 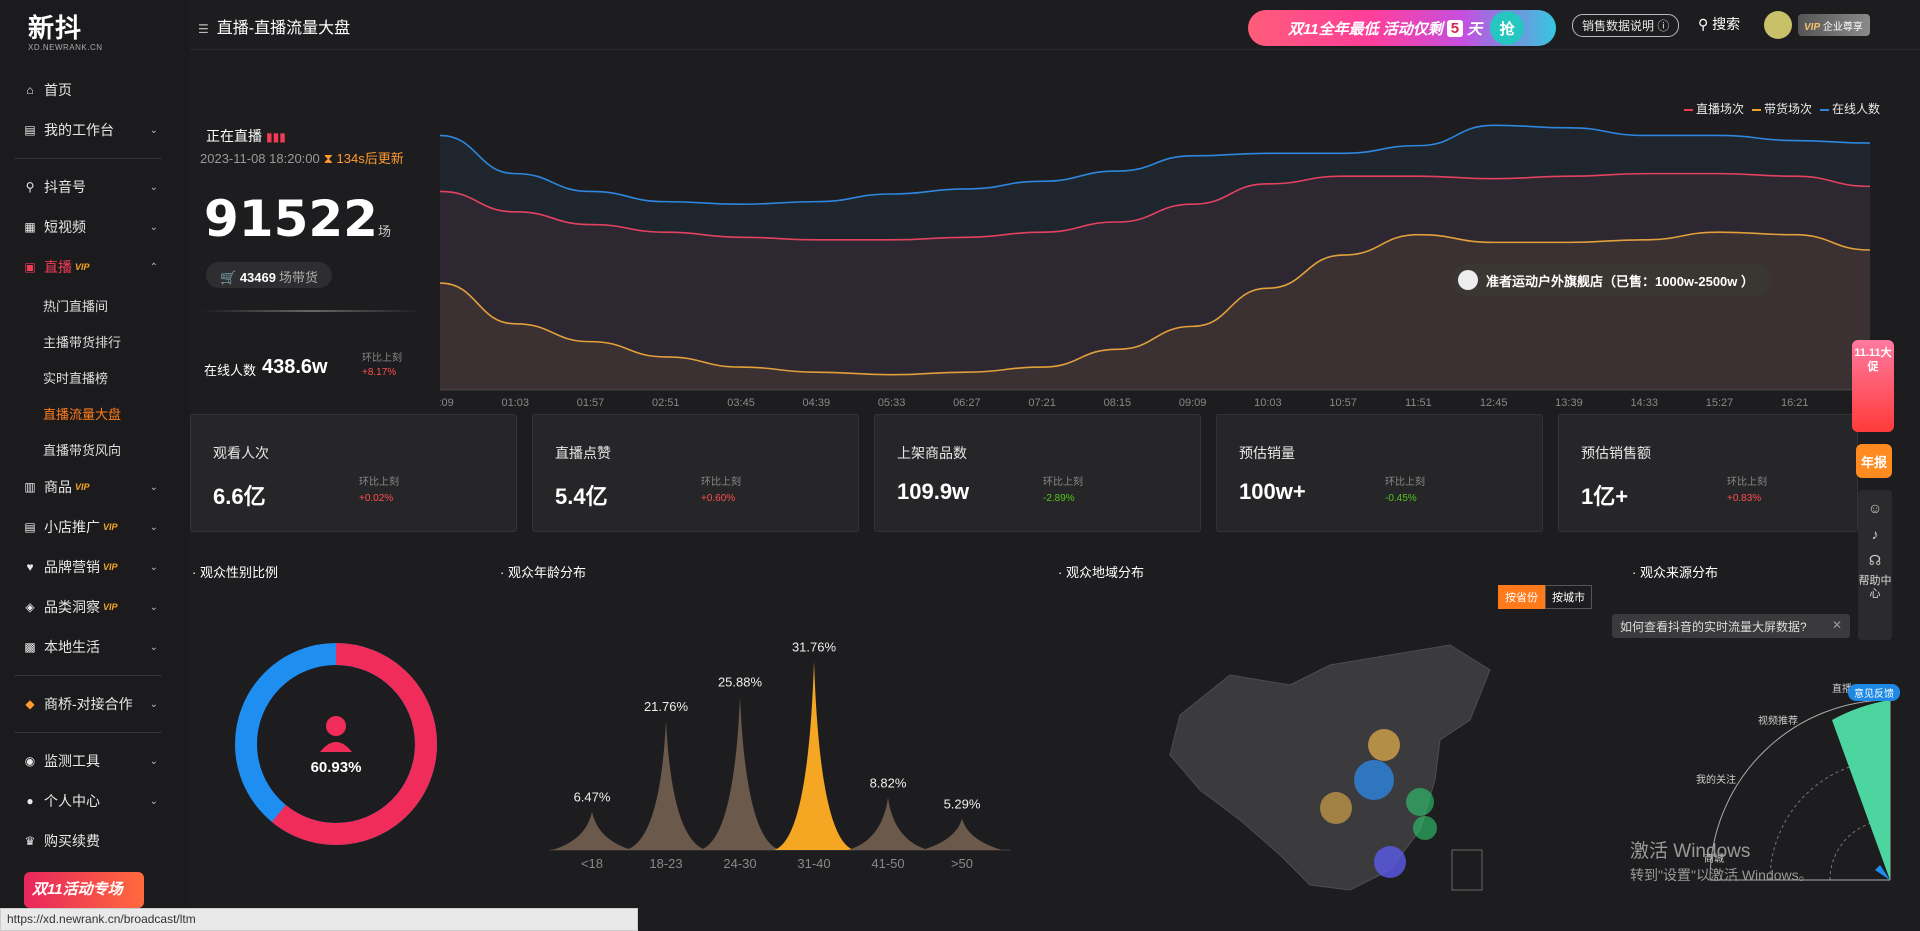 I want to click on sidebar-item-bridge: ◆ 商桥-对接合作 ⌄, so click(x=95, y=704).